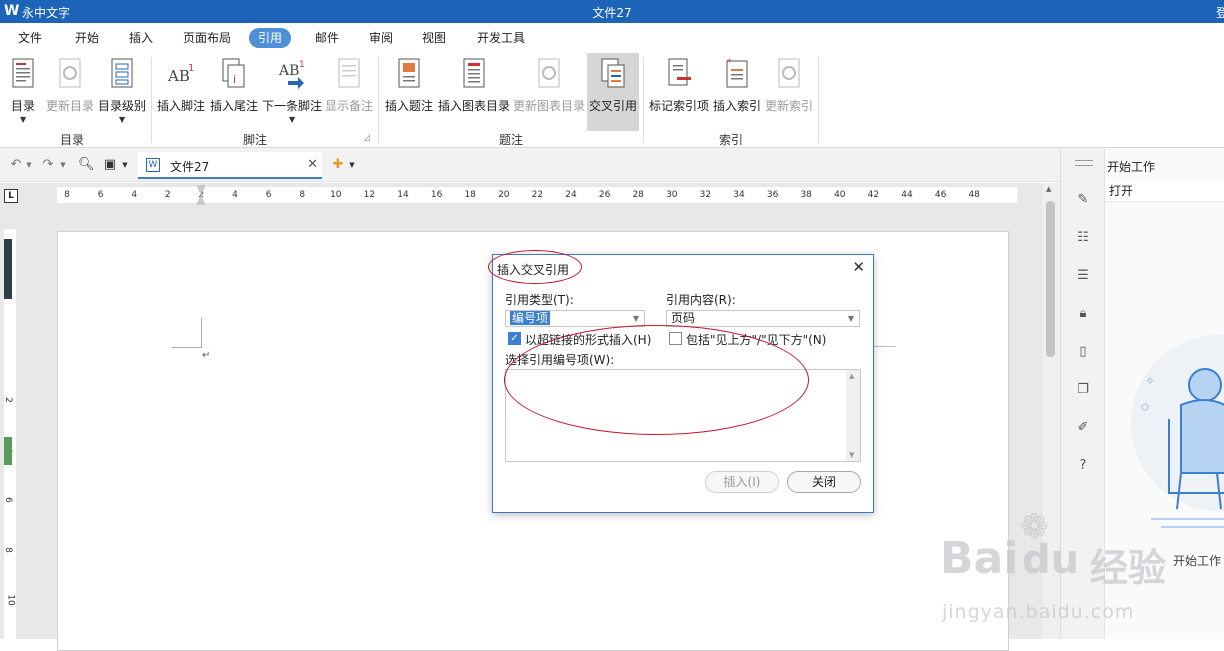 The height and width of the screenshot is (651, 1224). What do you see at coordinates (612, 37) in the screenshot?
I see `menu-bar: 文件 开始 插入 页面布局 引用 邮件 审阅 视图 开发工具` at bounding box center [612, 37].